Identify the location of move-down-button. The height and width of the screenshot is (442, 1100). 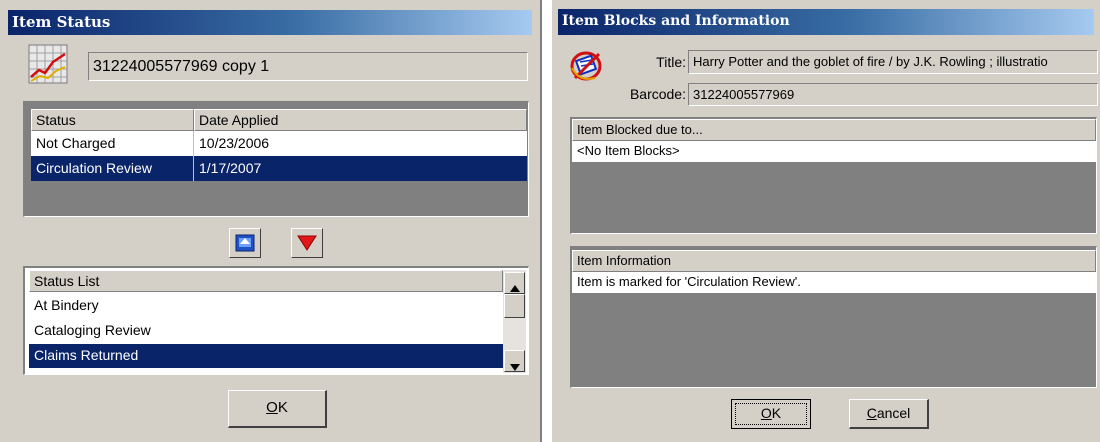
(307, 243).